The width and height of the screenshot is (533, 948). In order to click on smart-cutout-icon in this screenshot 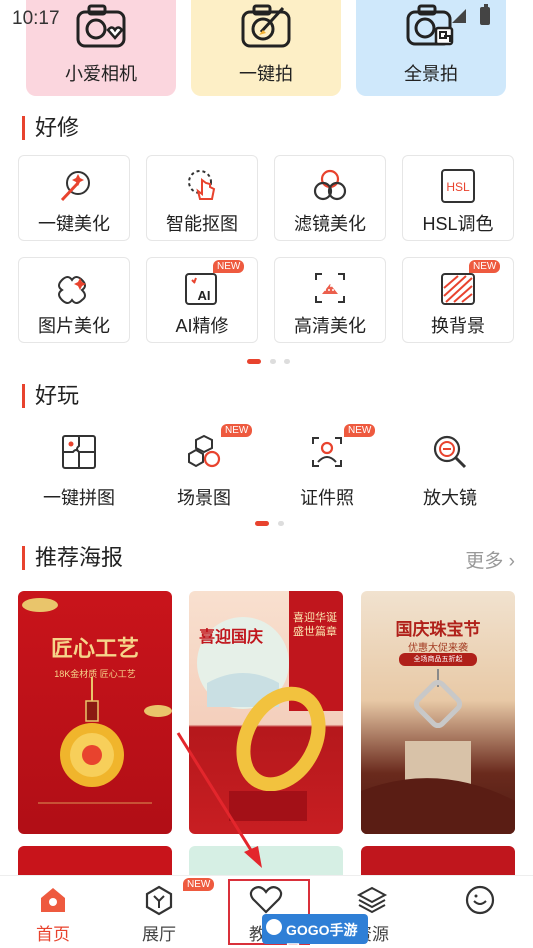, I will do `click(202, 185)`.